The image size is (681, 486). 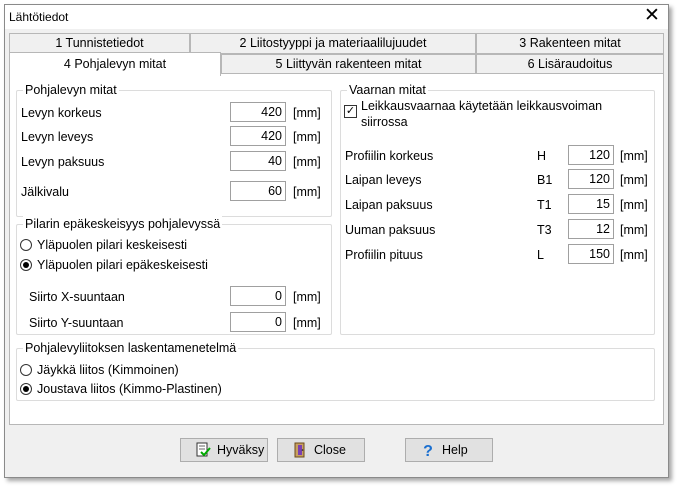 I want to click on flange-thickness-label: Laipan paksuus, so click(x=389, y=205).